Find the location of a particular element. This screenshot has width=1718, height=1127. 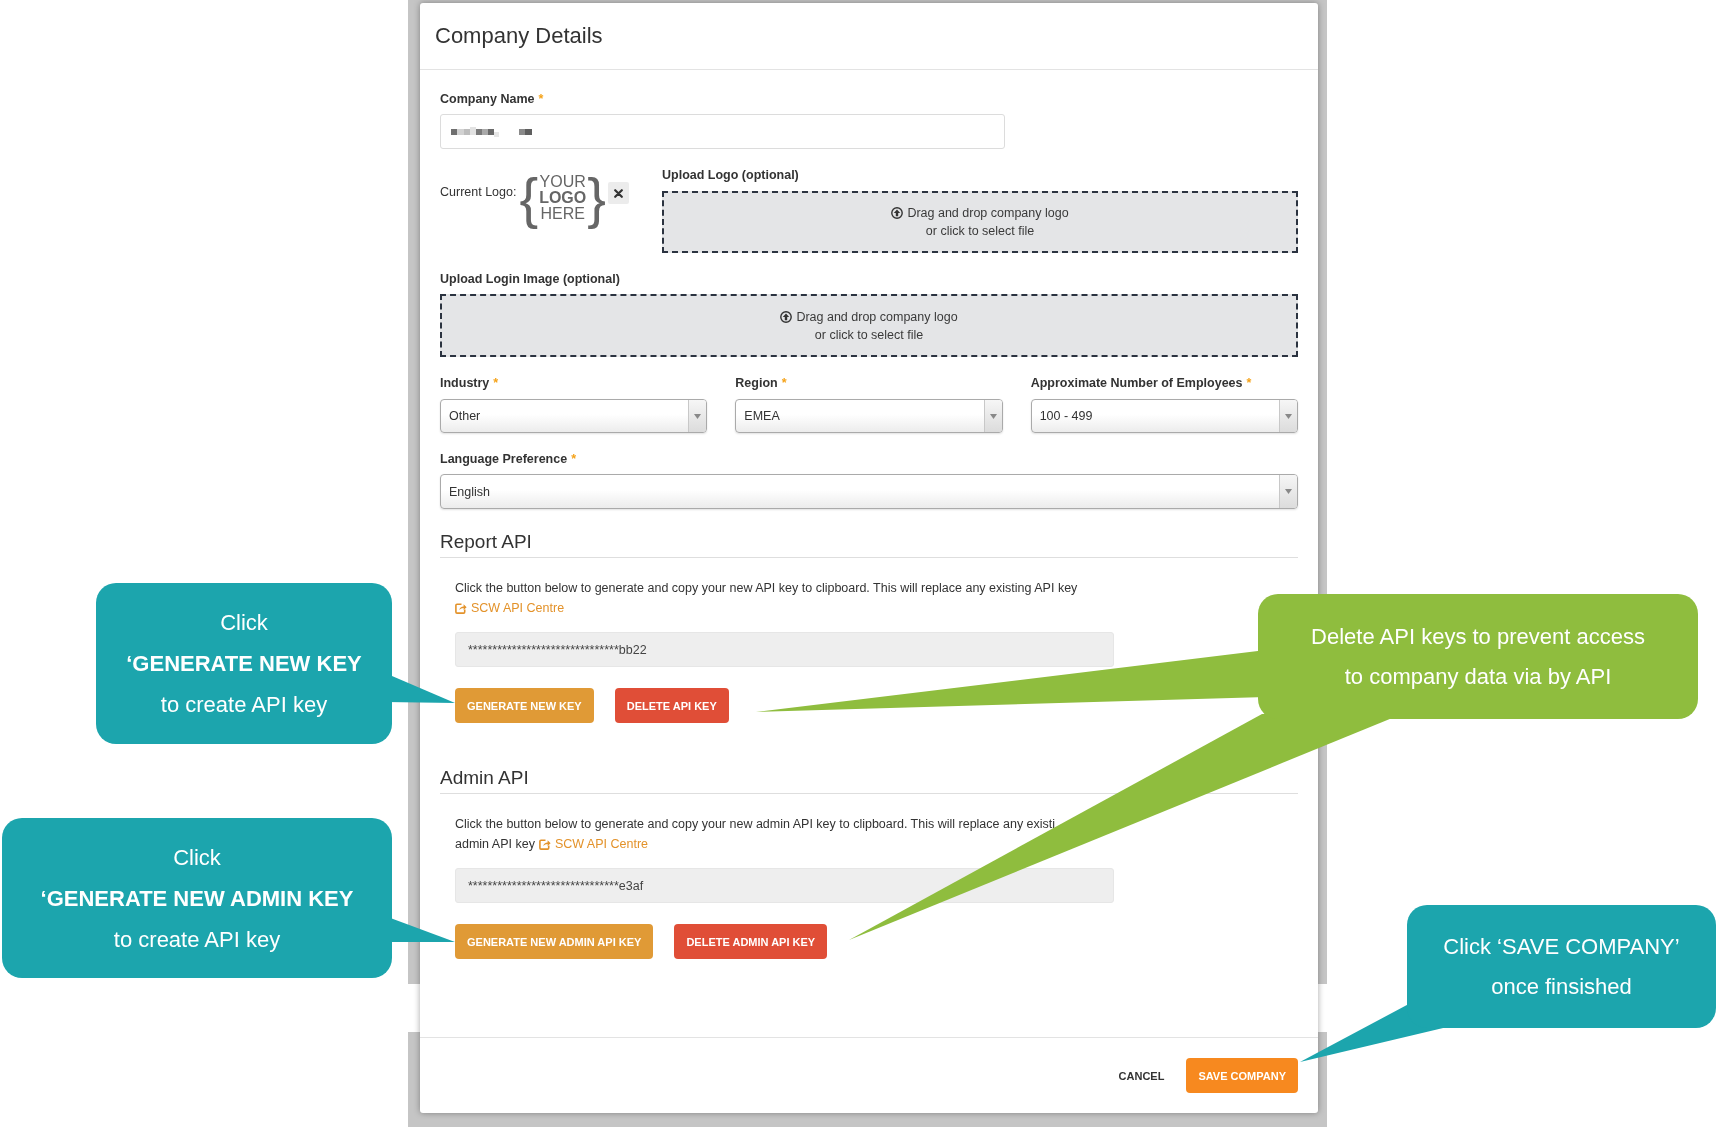

logo-text: YOUR LOGO HERE is located at coordinates (563, 198).